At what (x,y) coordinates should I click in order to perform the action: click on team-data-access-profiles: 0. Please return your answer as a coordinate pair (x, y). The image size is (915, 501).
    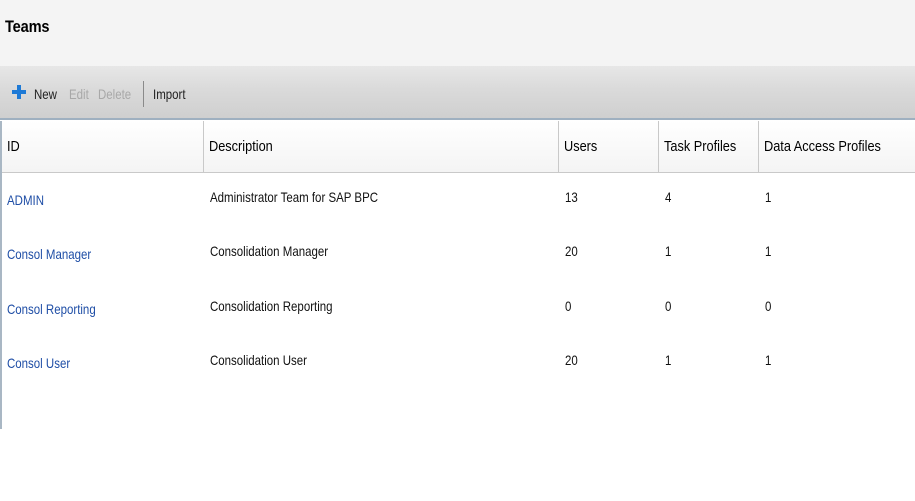
    Looking at the image, I should click on (768, 306).